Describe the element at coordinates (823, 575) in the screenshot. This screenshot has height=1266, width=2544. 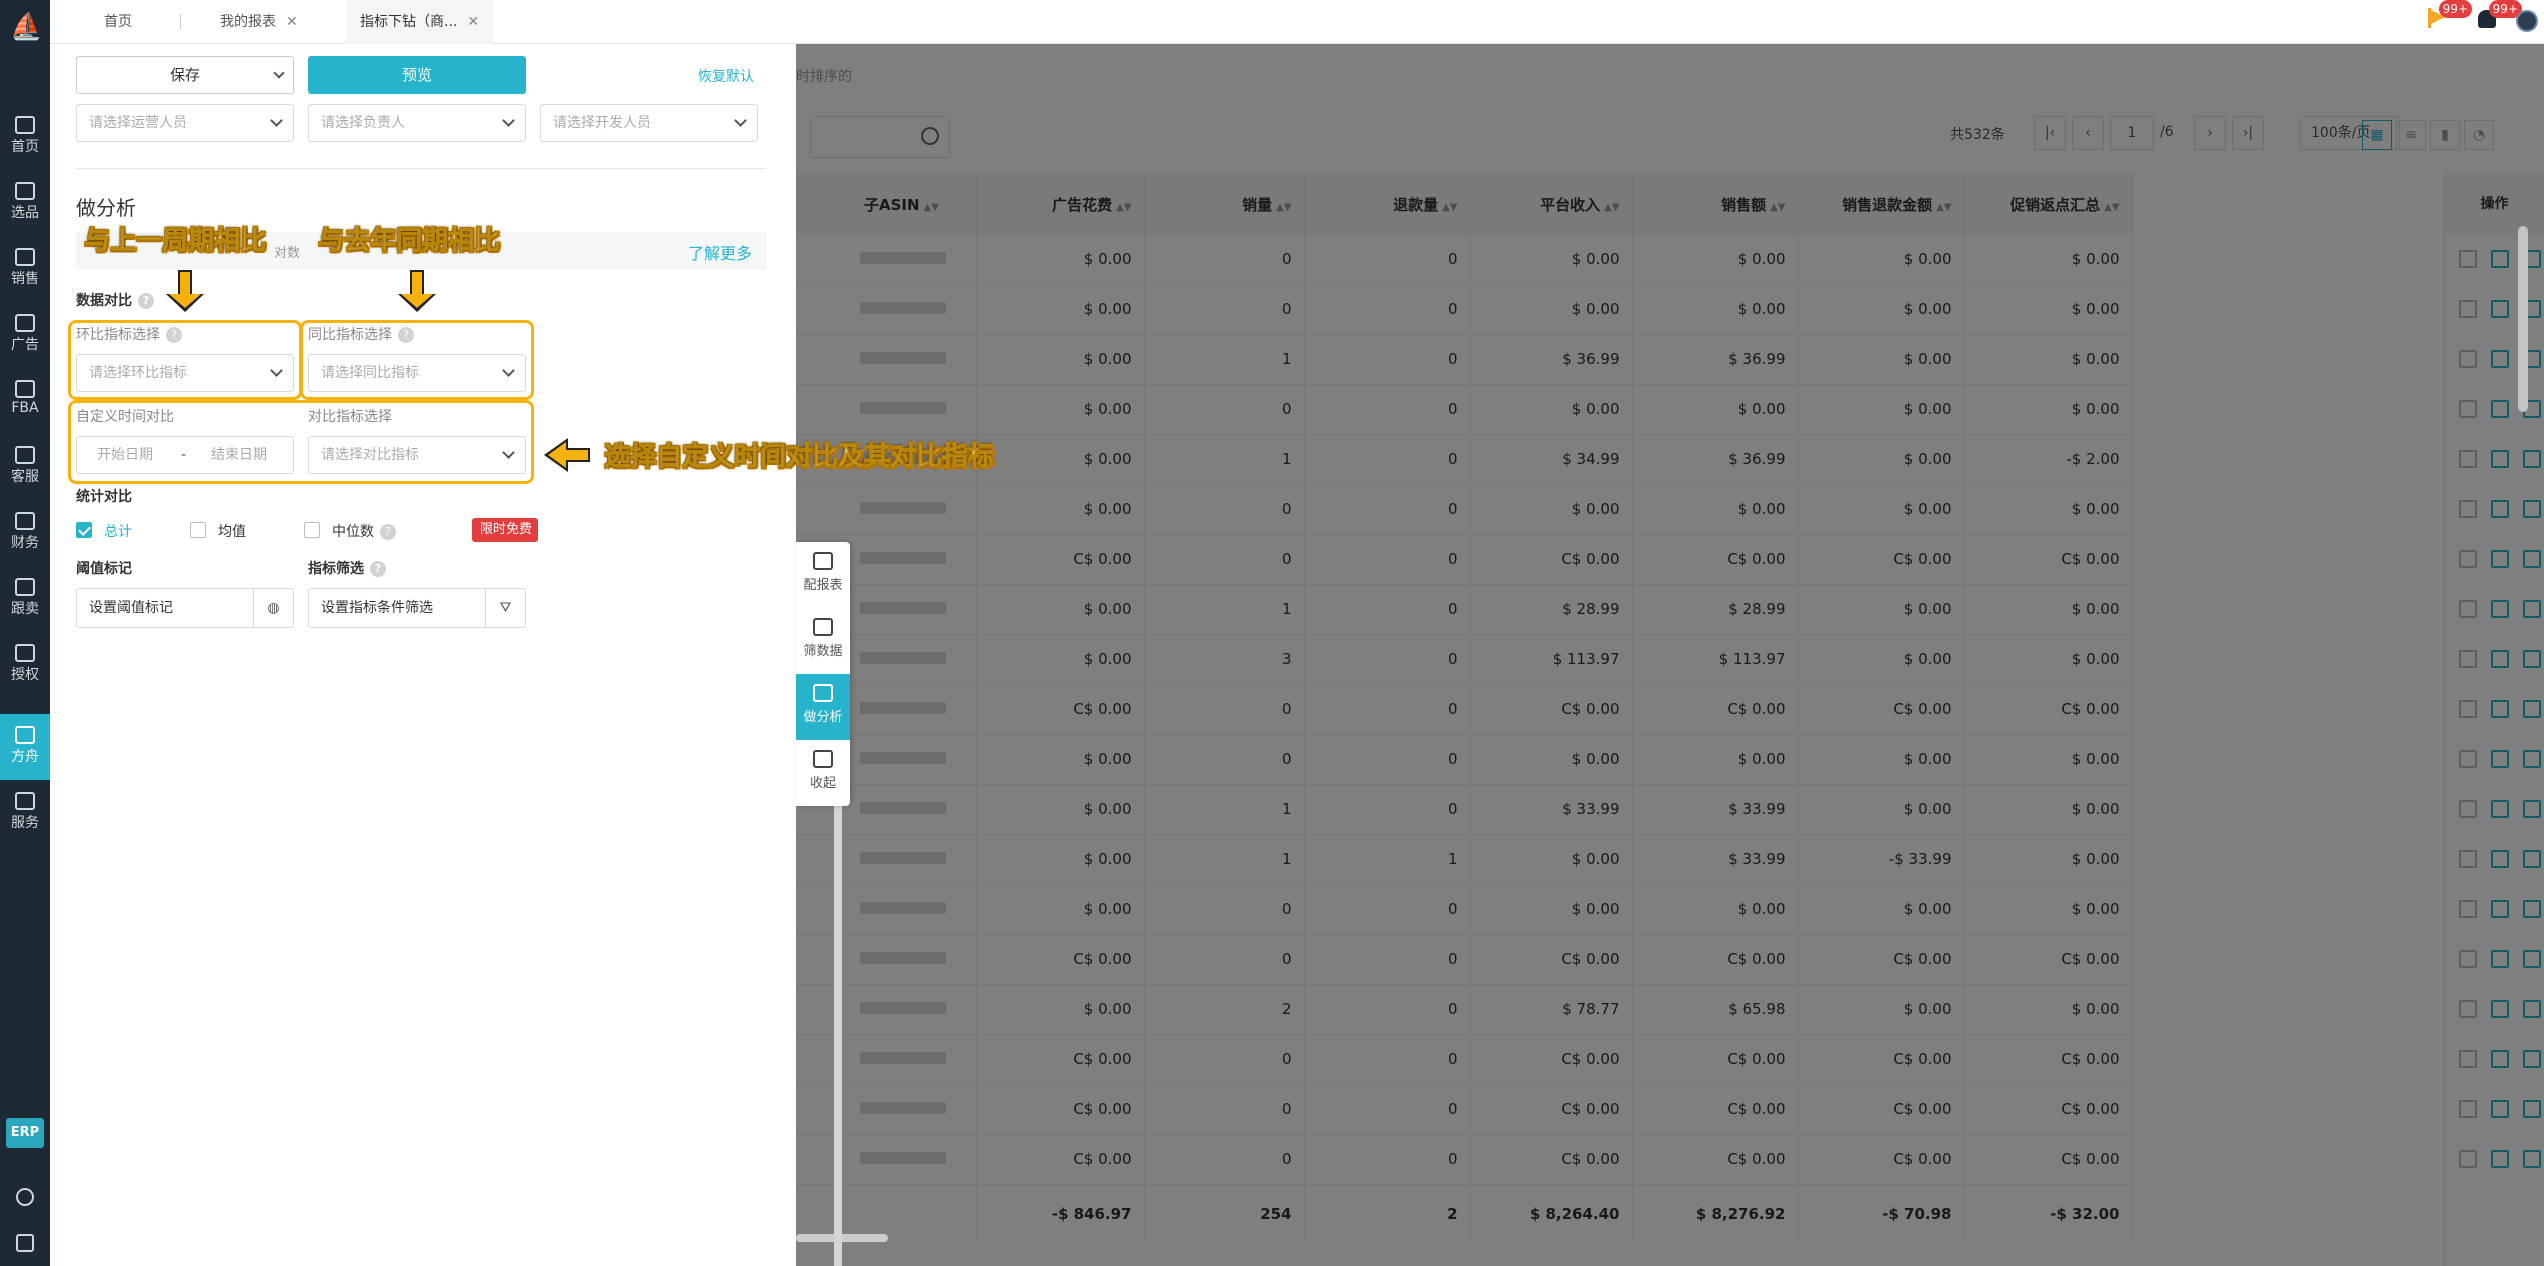
I see `float-panel-item-0: 配报表` at that location.